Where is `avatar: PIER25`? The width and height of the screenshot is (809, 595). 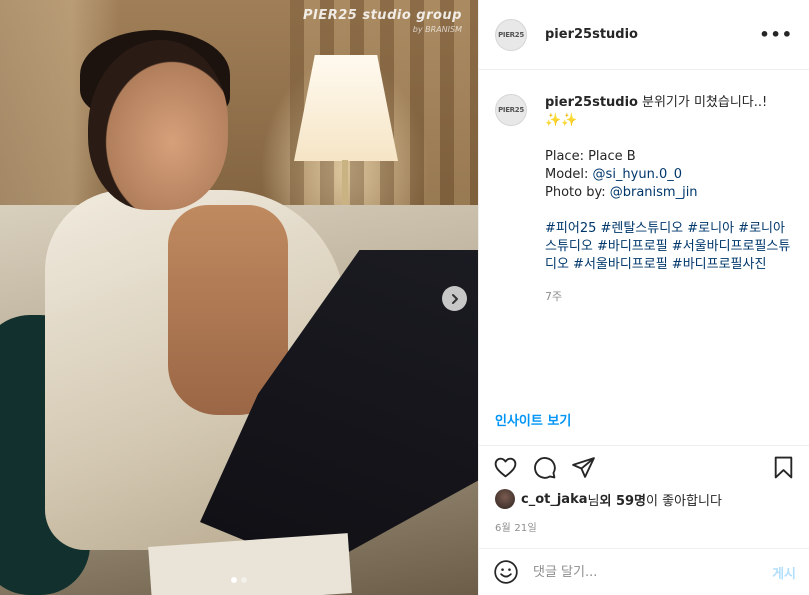 avatar: PIER25 is located at coordinates (511, 34).